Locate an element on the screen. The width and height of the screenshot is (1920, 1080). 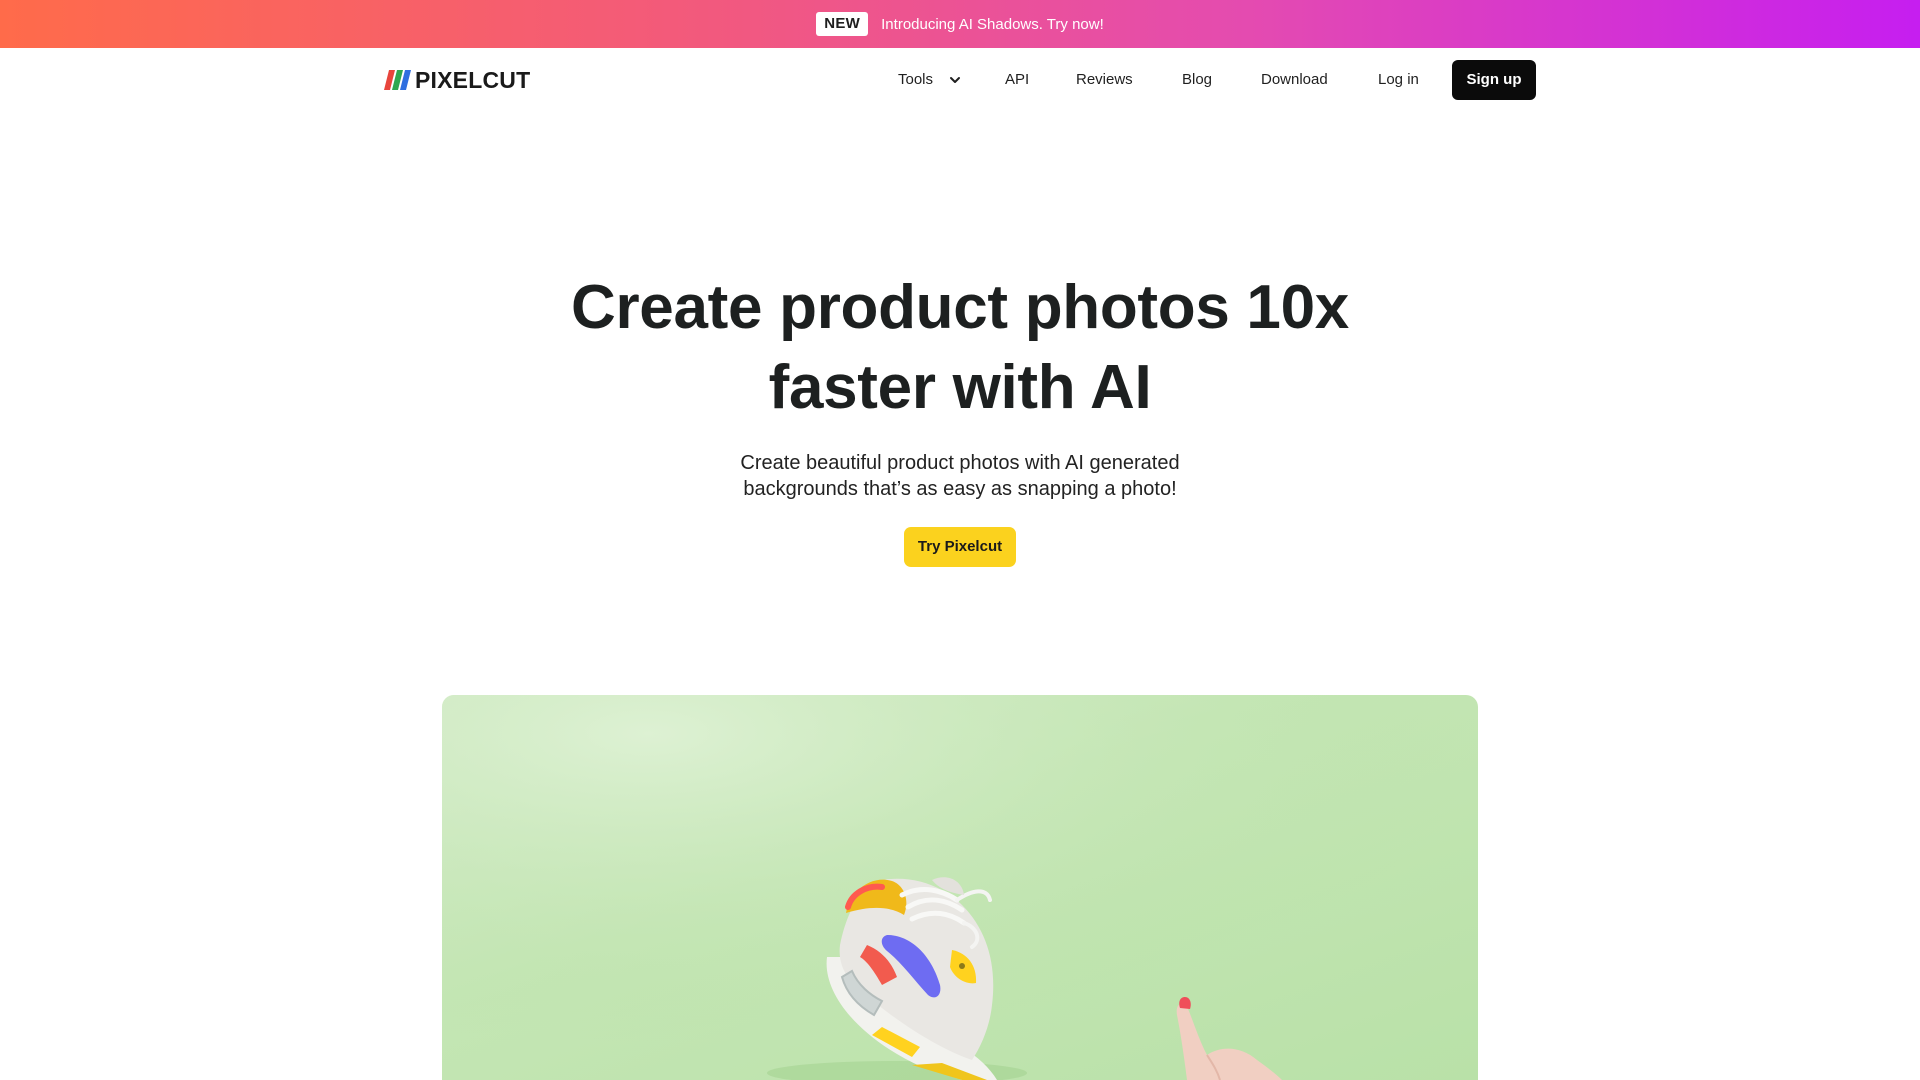
nav-tools: Tools is located at coordinates (915, 80).